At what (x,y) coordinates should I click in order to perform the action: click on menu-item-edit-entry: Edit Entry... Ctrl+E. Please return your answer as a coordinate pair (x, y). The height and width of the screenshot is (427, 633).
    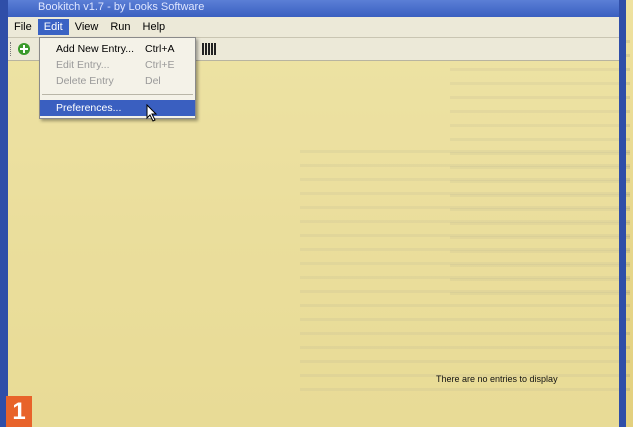
    Looking at the image, I should click on (117, 65).